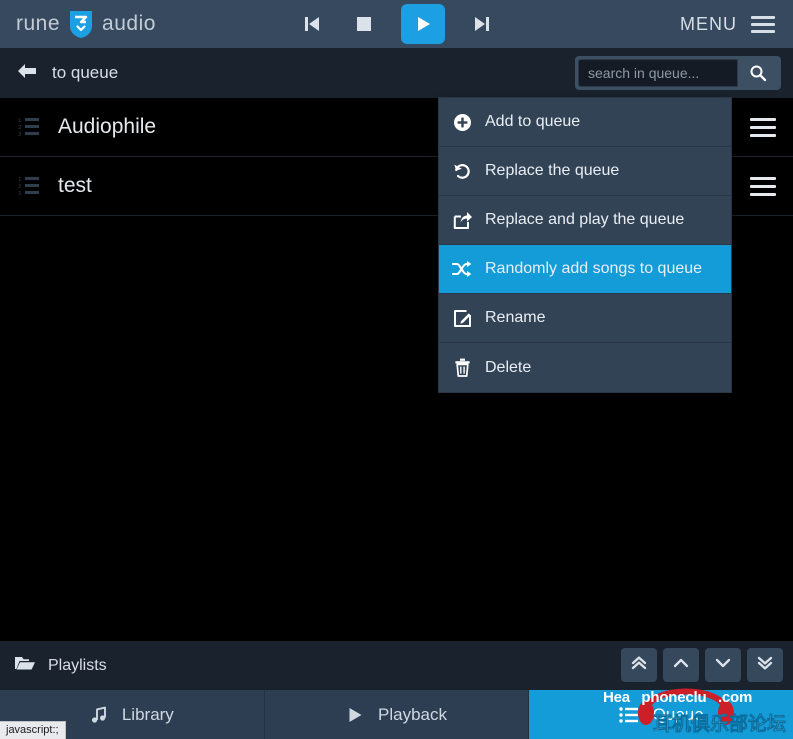 Image resolution: width=793 pixels, height=739 pixels. I want to click on next-button, so click(482, 24).